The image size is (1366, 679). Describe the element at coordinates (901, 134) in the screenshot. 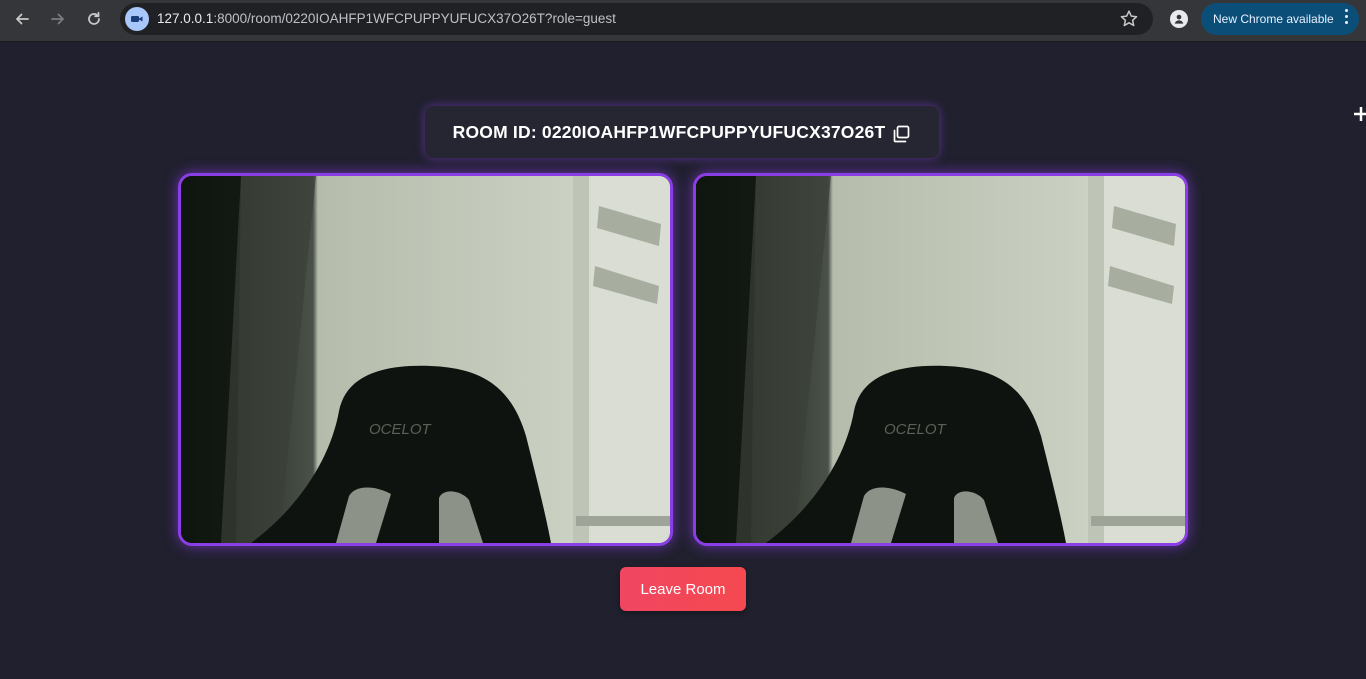

I see `copy-icon` at that location.